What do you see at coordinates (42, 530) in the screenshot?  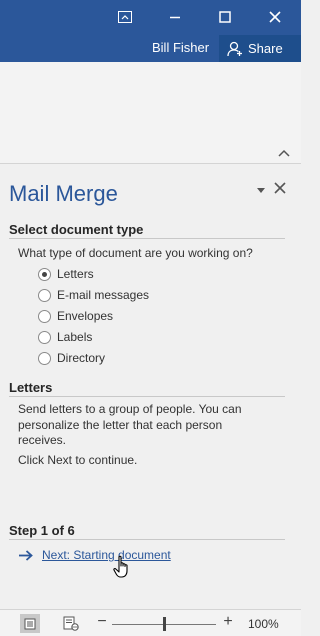 I see `step-indicator: Step 1 of 6` at bounding box center [42, 530].